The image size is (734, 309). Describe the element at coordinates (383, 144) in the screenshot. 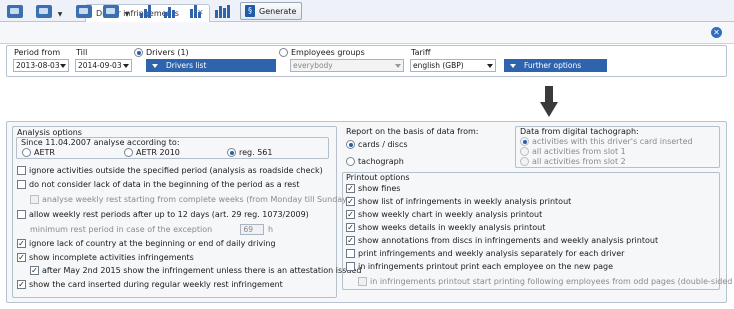

I see `cards-discs-label: cards / discs` at that location.